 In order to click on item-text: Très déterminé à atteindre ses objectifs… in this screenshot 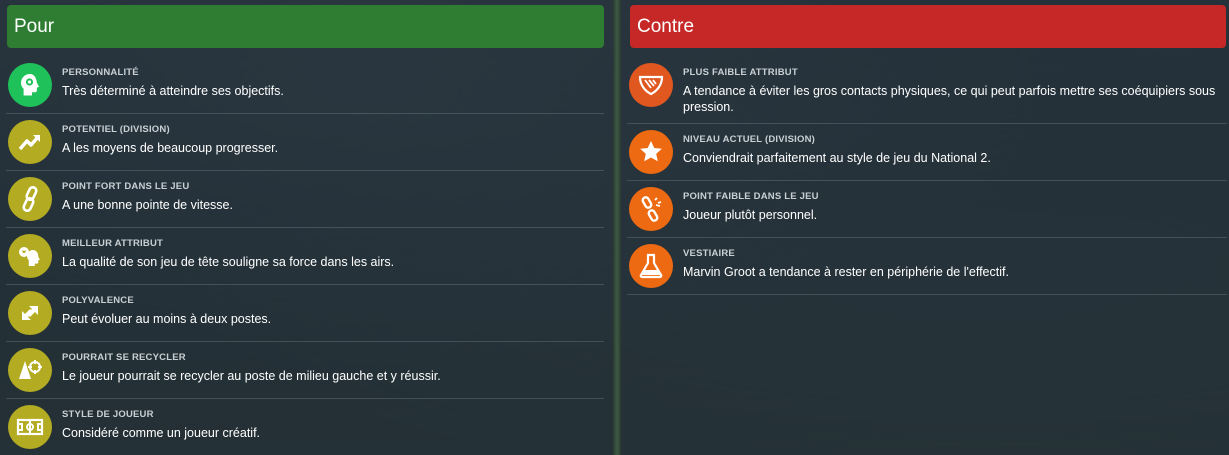, I will do `click(173, 91)`.